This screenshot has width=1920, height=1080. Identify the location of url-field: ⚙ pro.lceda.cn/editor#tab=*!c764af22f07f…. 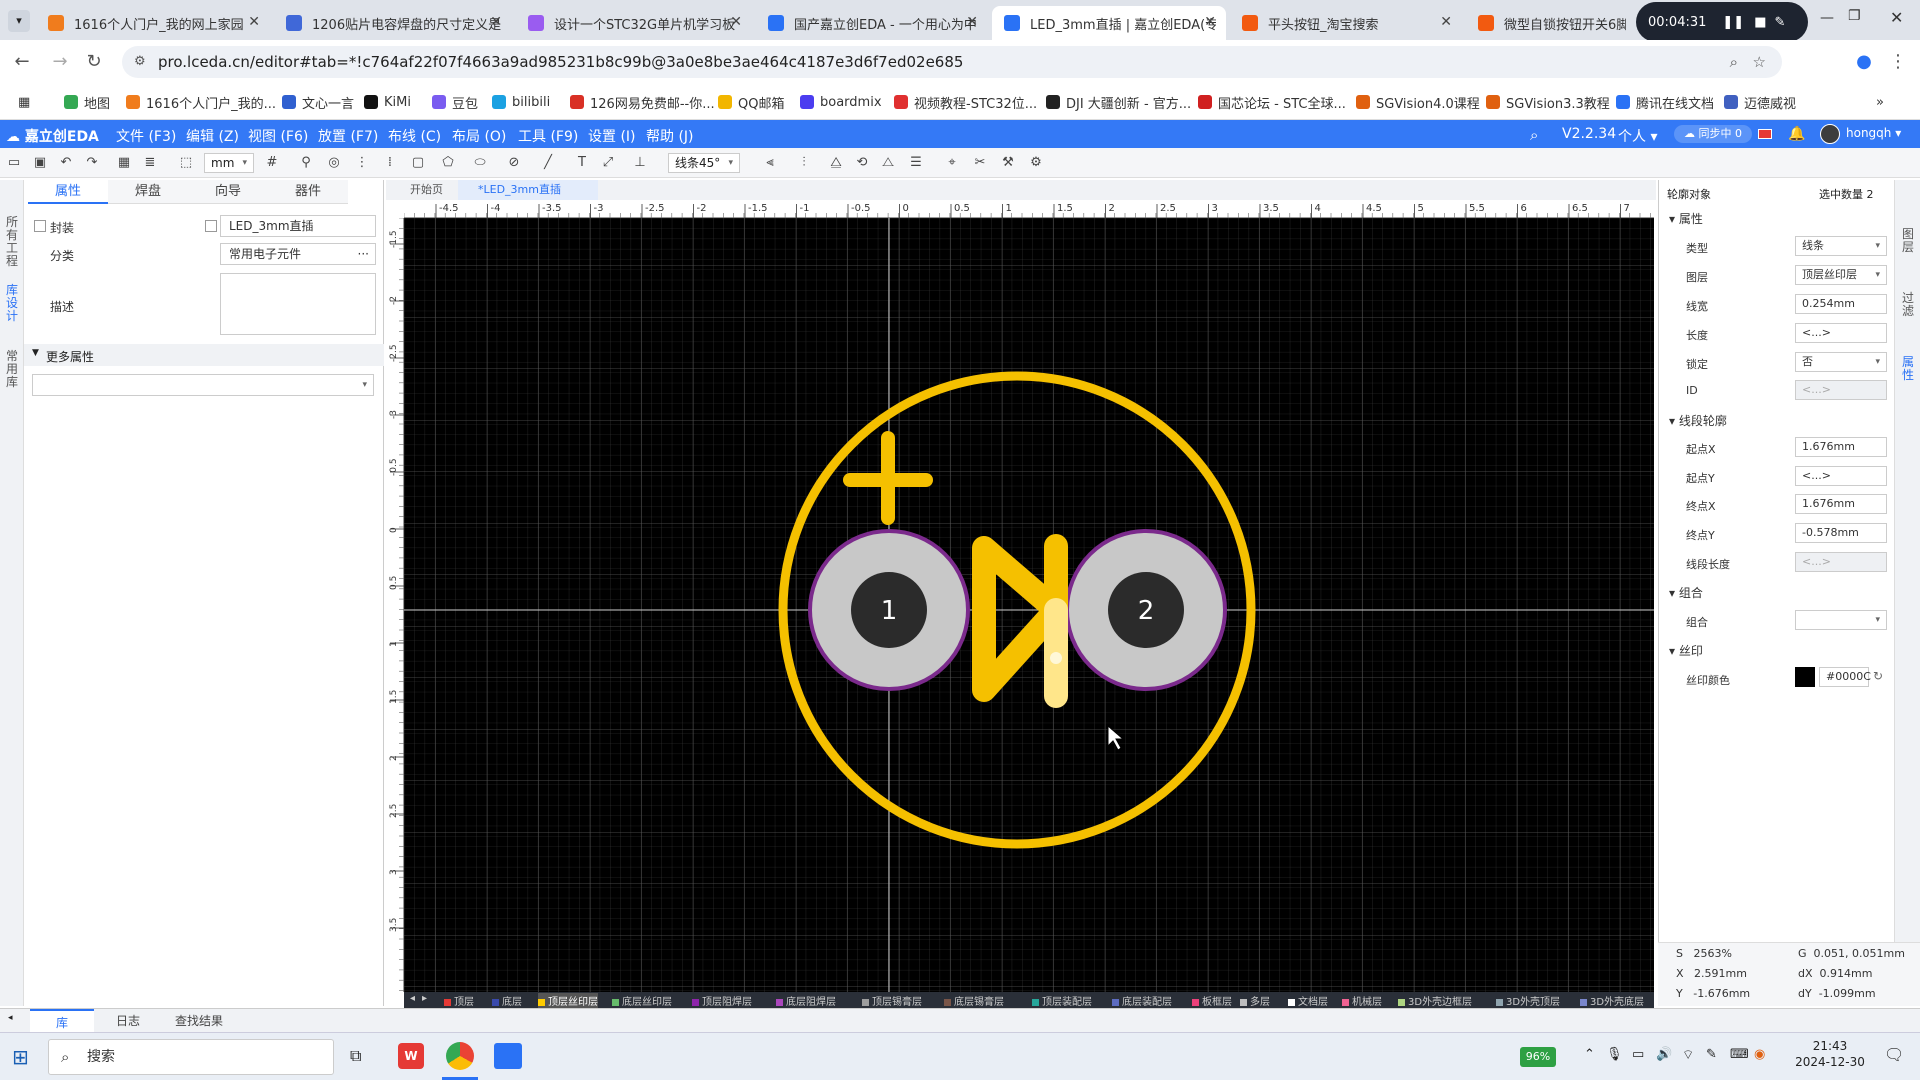
(952, 62).